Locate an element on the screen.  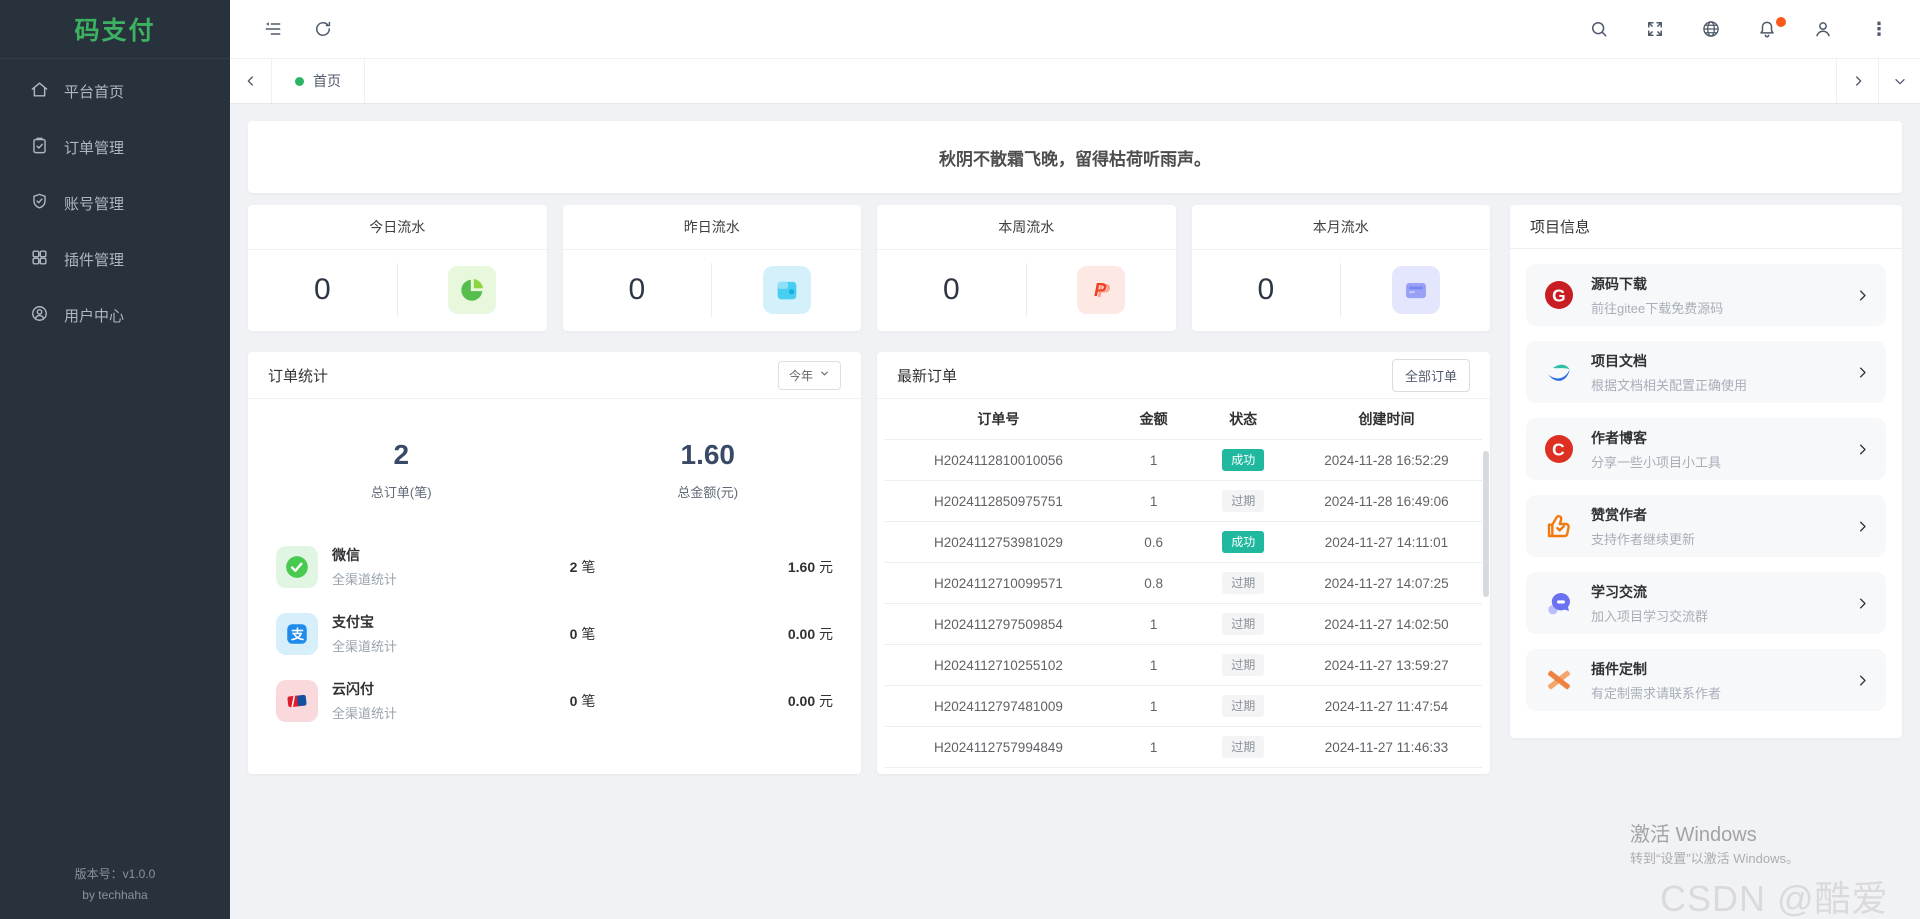
sidebar-item-user-center: 用户中心 is located at coordinates (115, 315).